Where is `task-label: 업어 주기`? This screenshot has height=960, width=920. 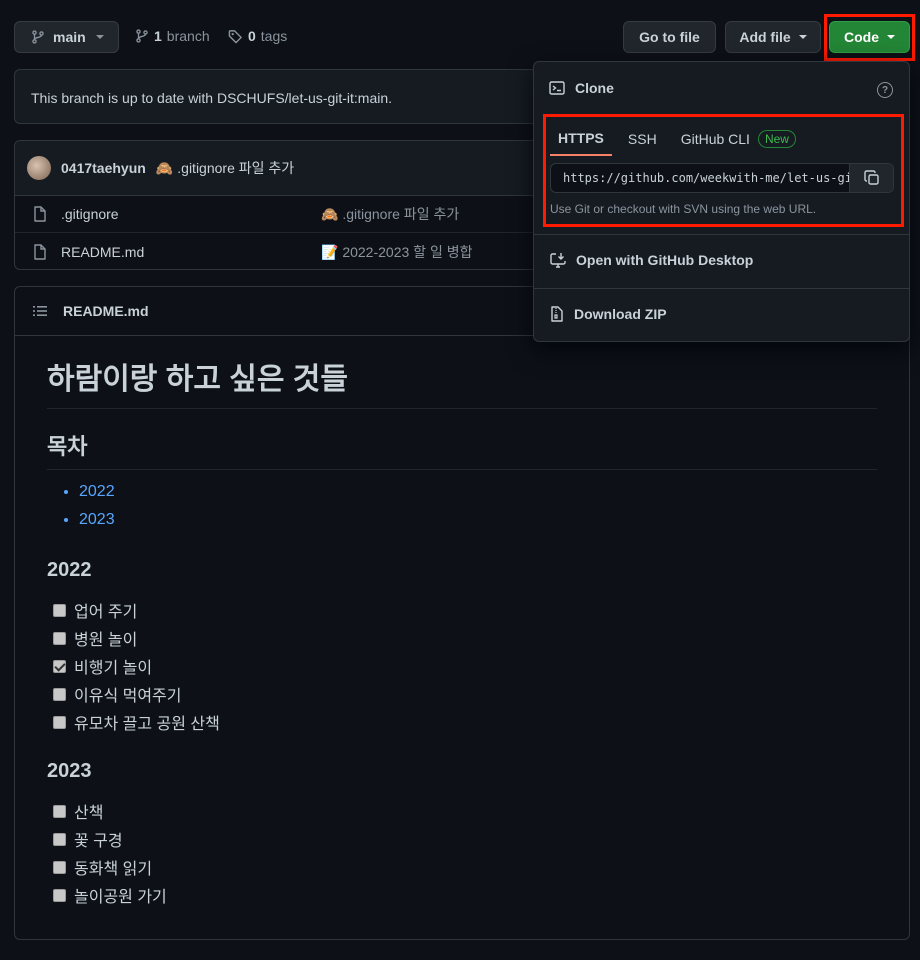 task-label: 업어 주기 is located at coordinates (106, 612).